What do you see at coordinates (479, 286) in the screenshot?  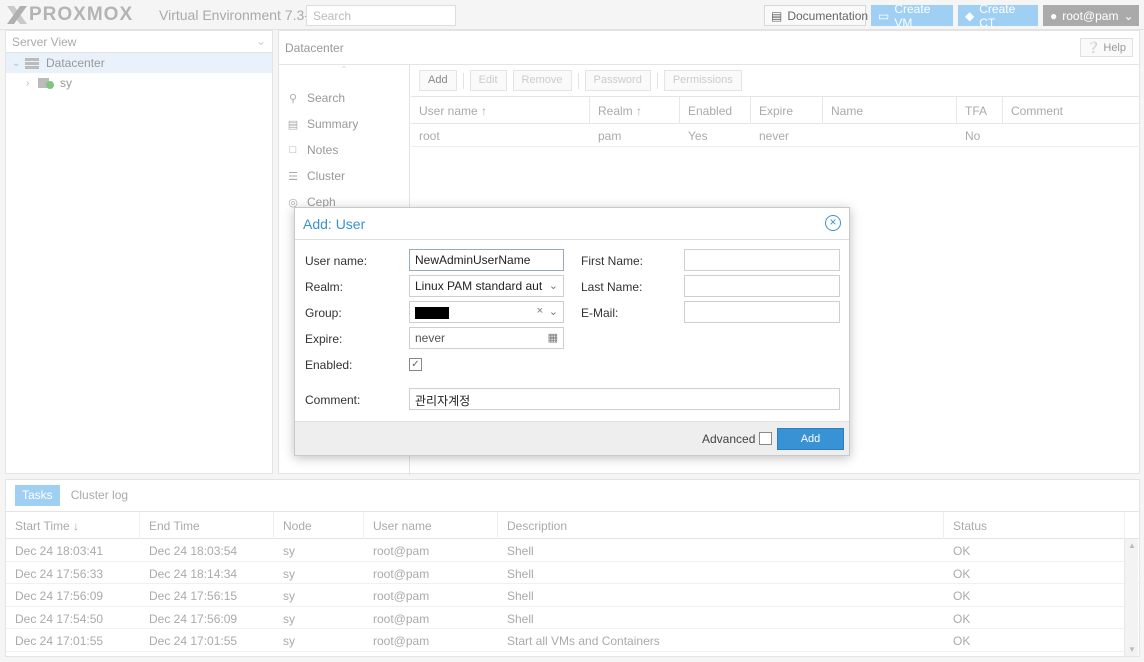 I see `realm-value: Linux PAM standard aut` at bounding box center [479, 286].